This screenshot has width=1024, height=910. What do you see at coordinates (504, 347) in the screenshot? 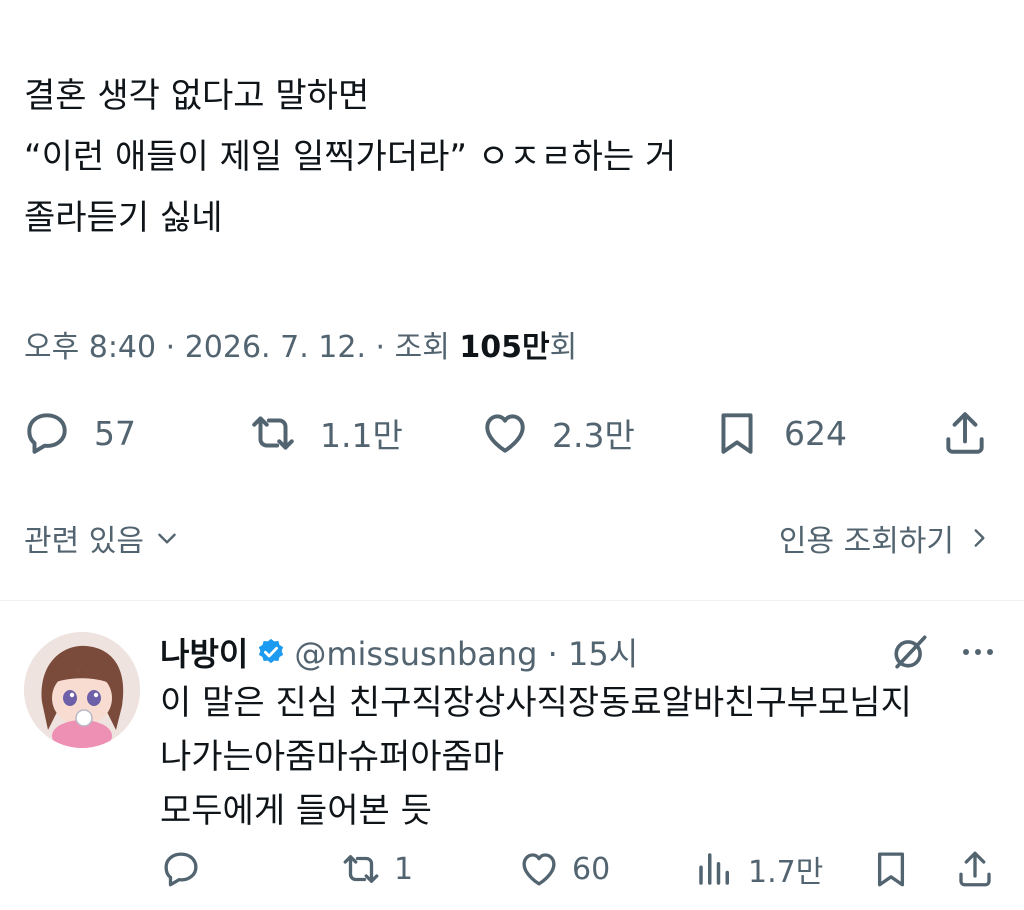
I see `views-count: 105만` at bounding box center [504, 347].